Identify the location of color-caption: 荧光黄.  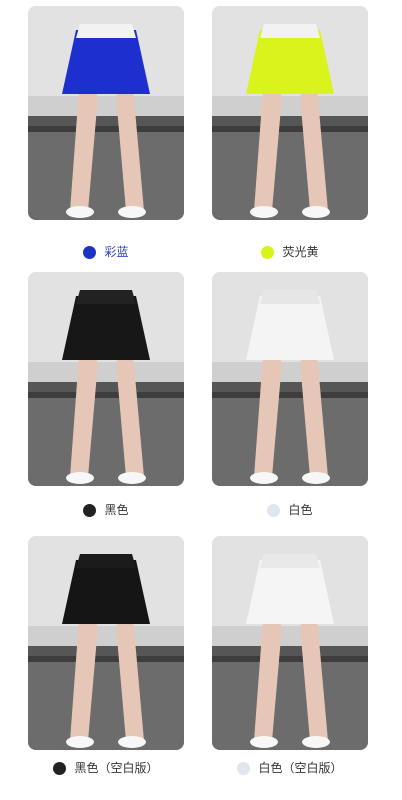
(290, 252).